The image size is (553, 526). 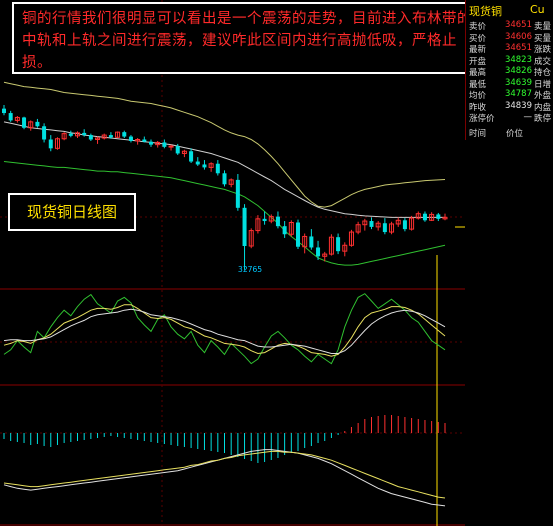 What do you see at coordinates (543, 107) in the screenshot?
I see `quote-label-2: 内盘` at bounding box center [543, 107].